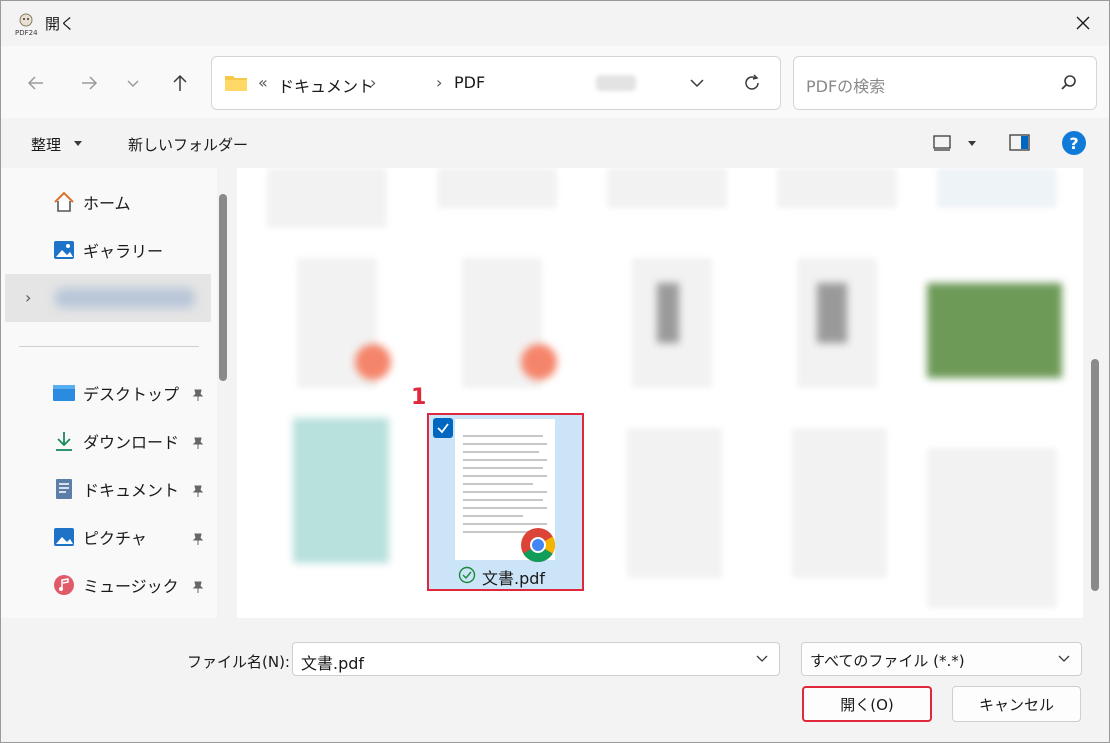 Image resolution: width=1110 pixels, height=743 pixels. What do you see at coordinates (945, 83) in the screenshot?
I see `search-box: PDFの検索` at bounding box center [945, 83].